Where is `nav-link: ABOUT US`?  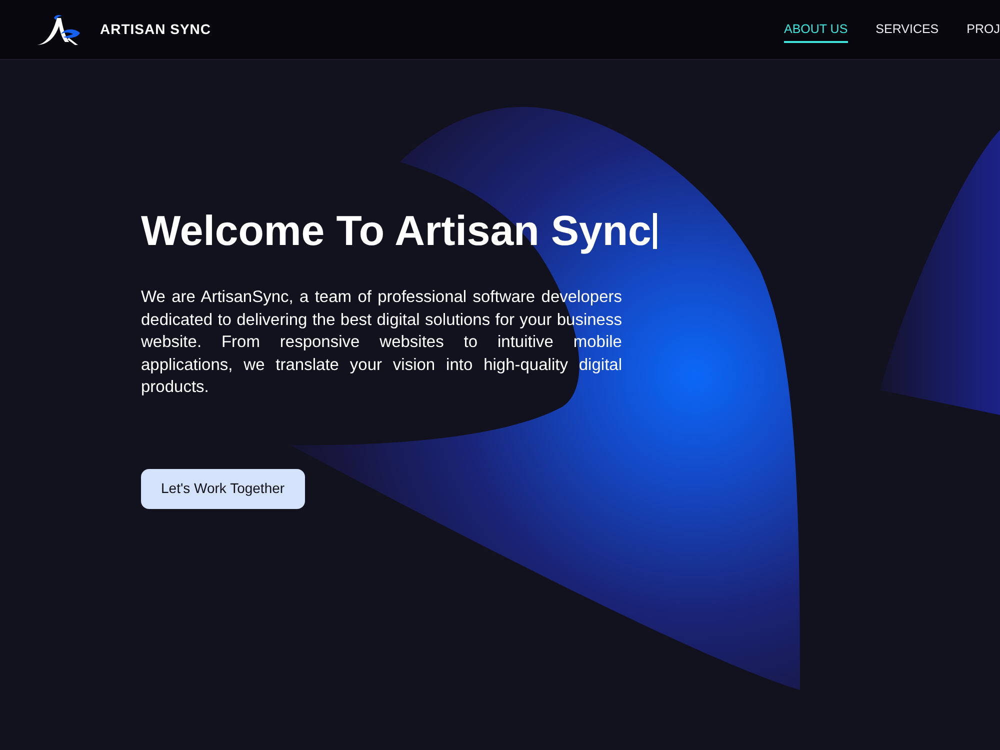 nav-link: ABOUT US is located at coordinates (816, 29).